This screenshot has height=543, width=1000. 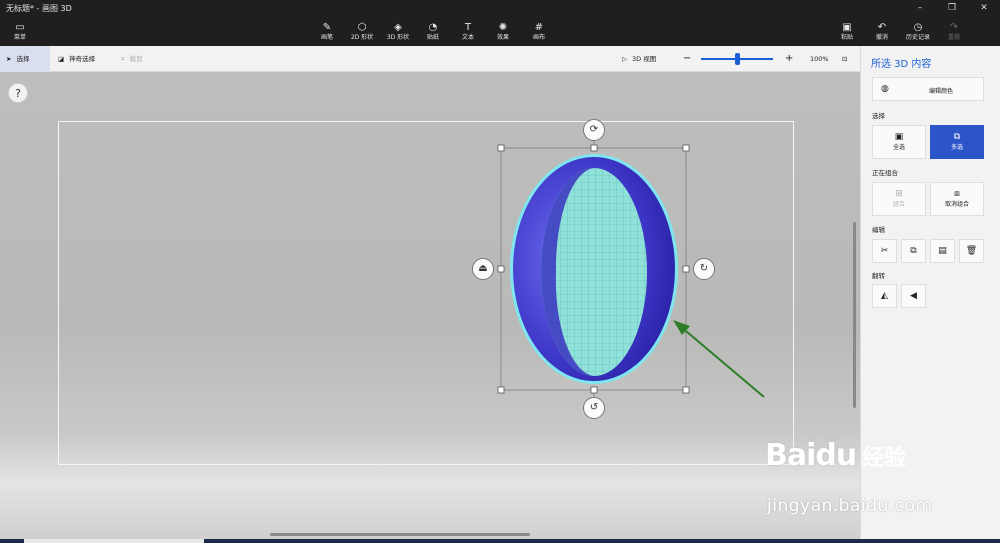 What do you see at coordinates (719, 359) in the screenshot?
I see `annotation-arrow` at bounding box center [719, 359].